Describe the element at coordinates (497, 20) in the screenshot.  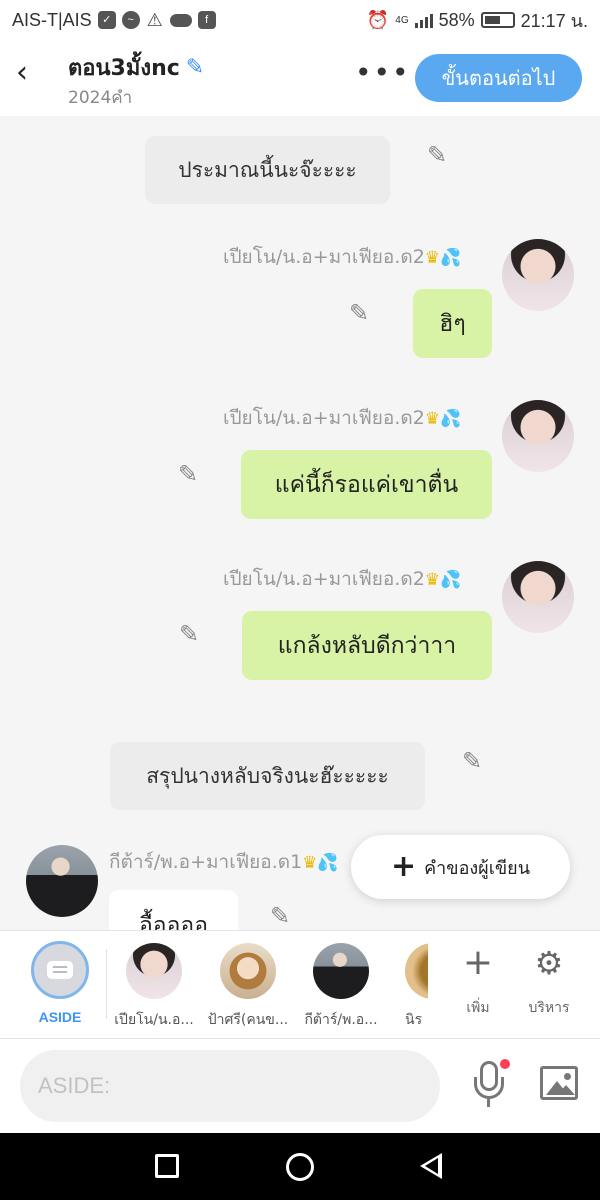
I see `battery-icon` at that location.